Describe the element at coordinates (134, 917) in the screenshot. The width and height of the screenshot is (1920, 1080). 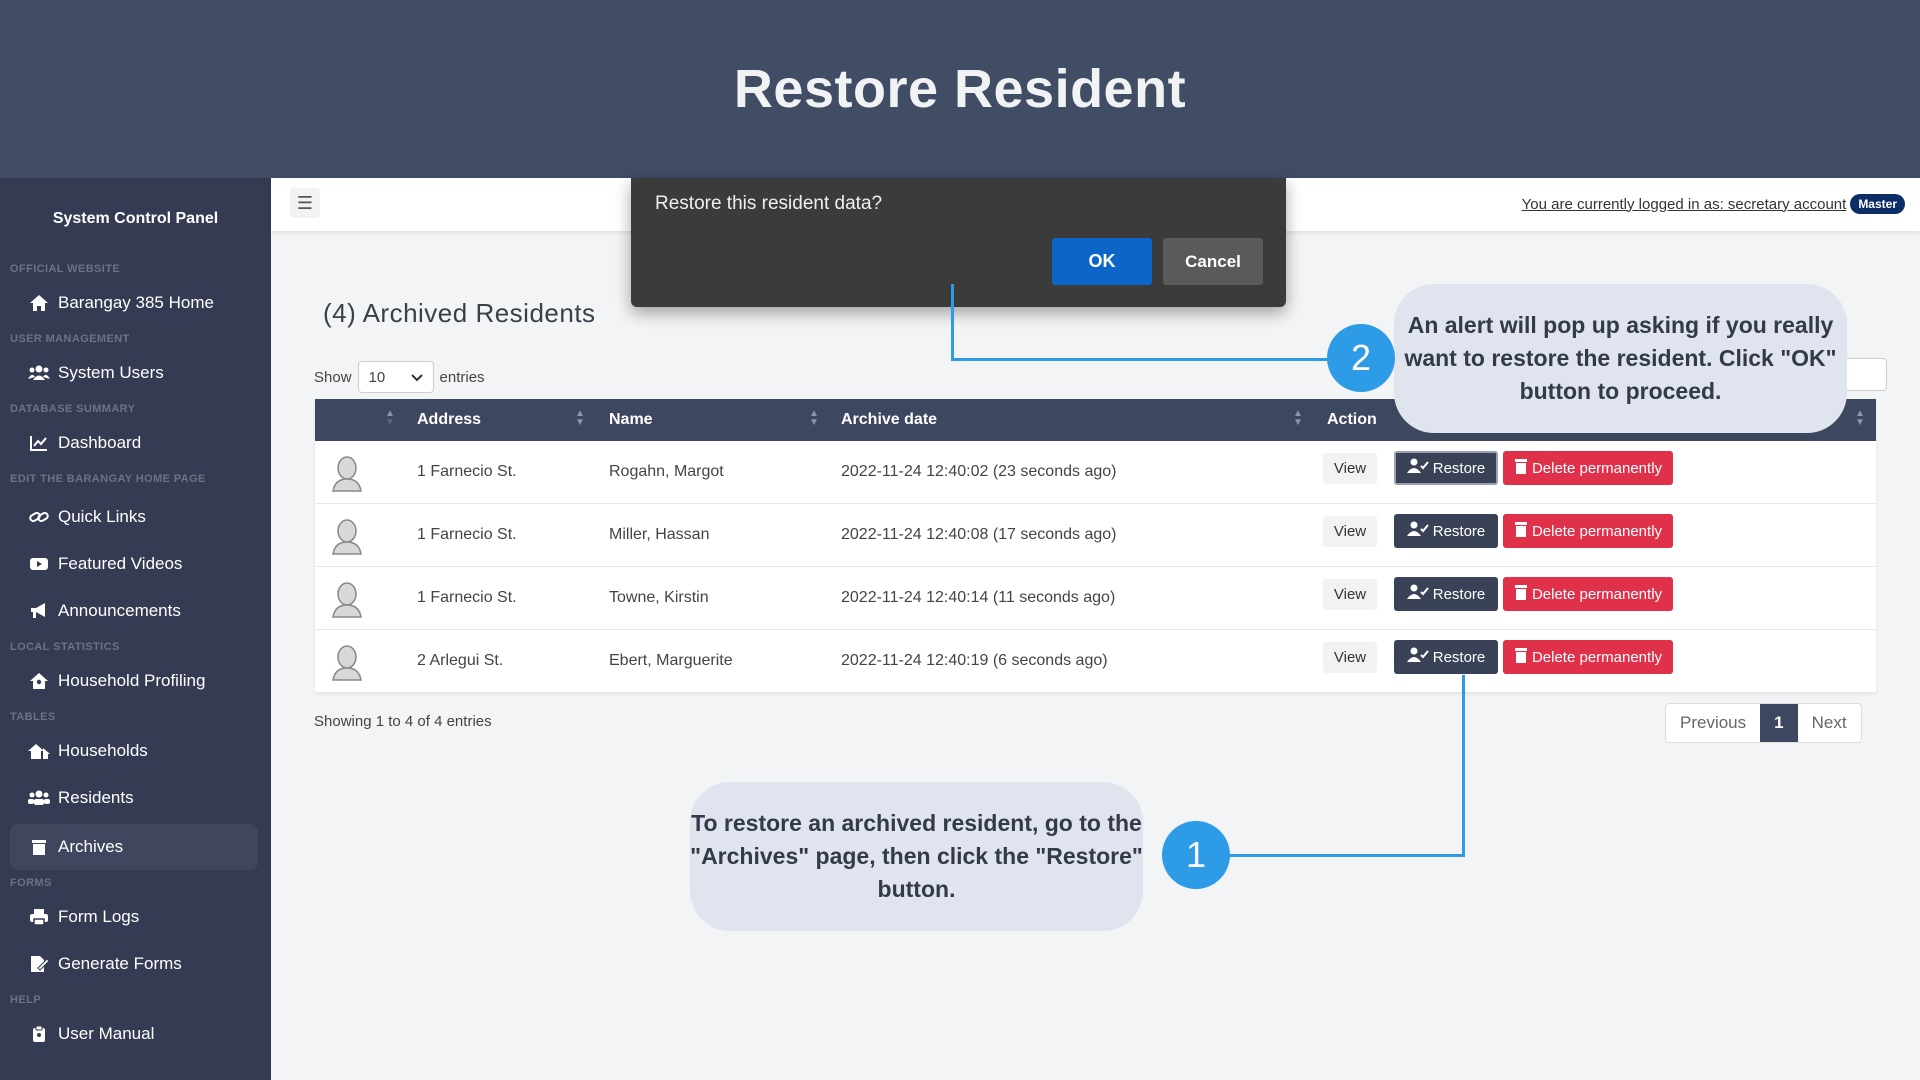
I see `sidebar-item-form-logs: Form Logs` at that location.